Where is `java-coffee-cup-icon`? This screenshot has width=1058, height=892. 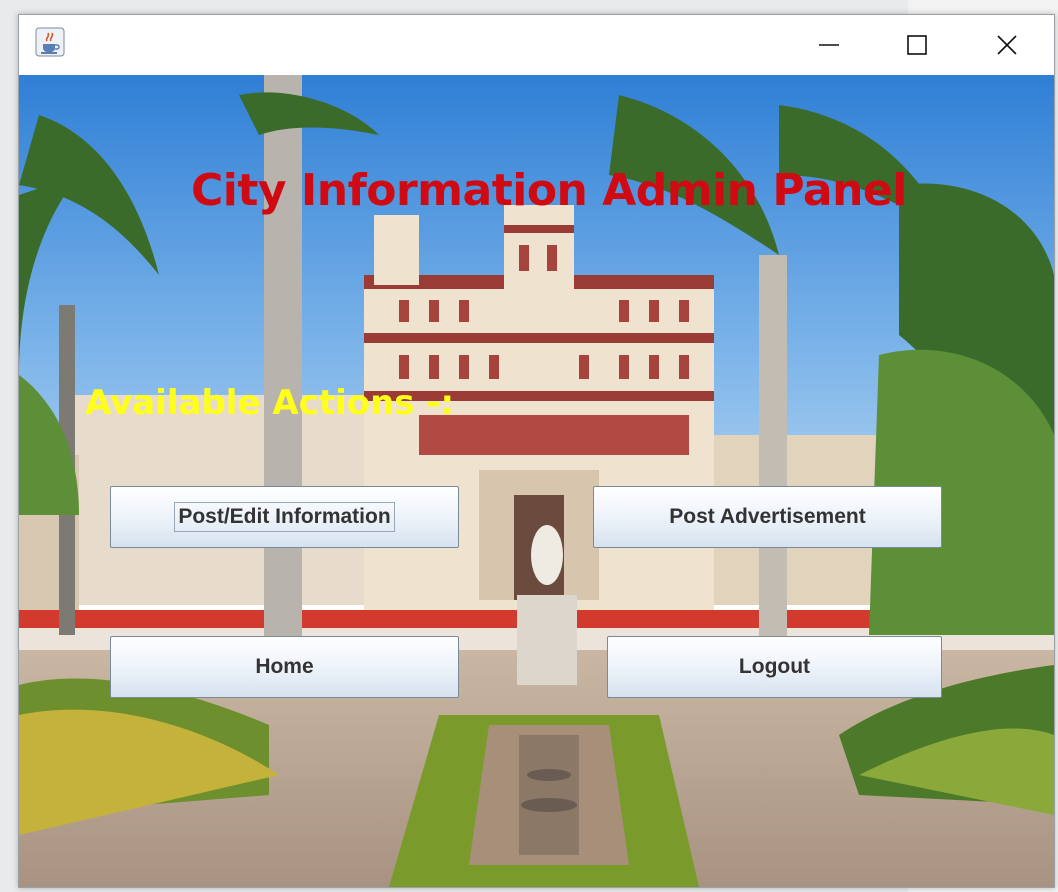 java-coffee-cup-icon is located at coordinates (50, 42).